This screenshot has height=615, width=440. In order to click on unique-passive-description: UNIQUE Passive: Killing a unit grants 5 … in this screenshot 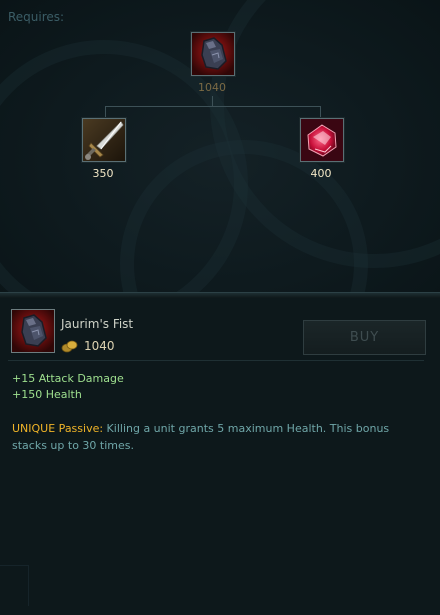, I will do `click(212, 437)`.